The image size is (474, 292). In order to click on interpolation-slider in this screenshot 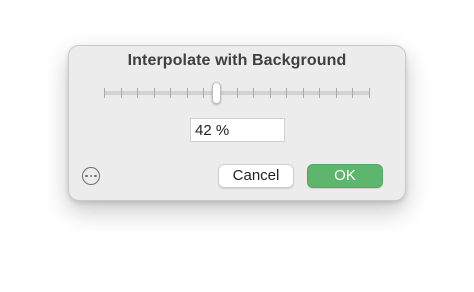, I will do `click(237, 94)`.